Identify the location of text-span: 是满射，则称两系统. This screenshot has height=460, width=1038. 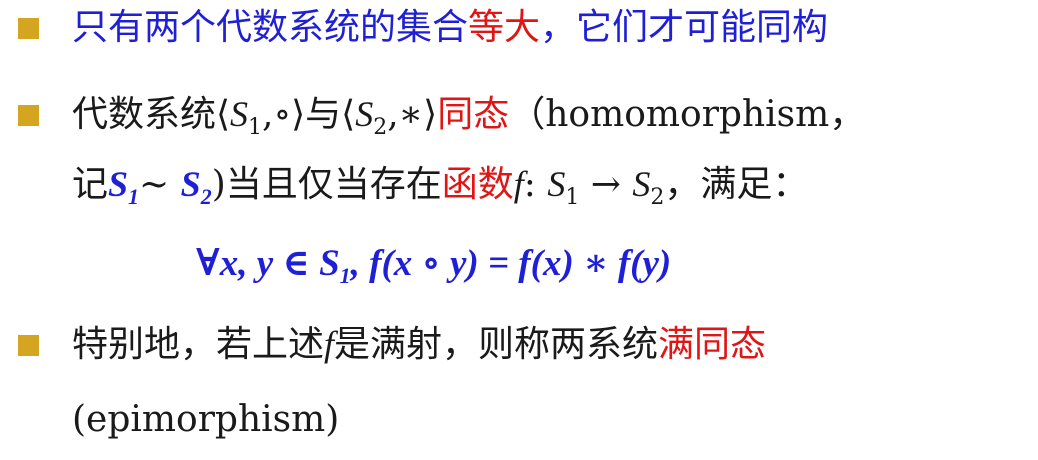
(496, 344).